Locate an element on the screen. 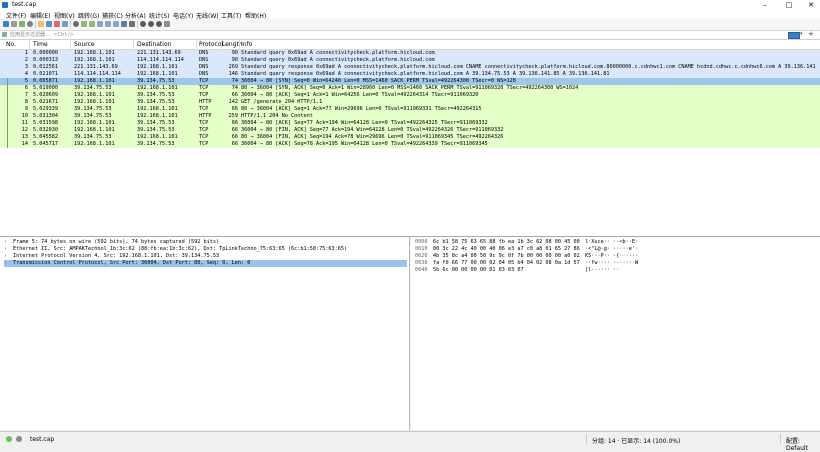  edit-comment-icon is located at coordinates (19, 439).